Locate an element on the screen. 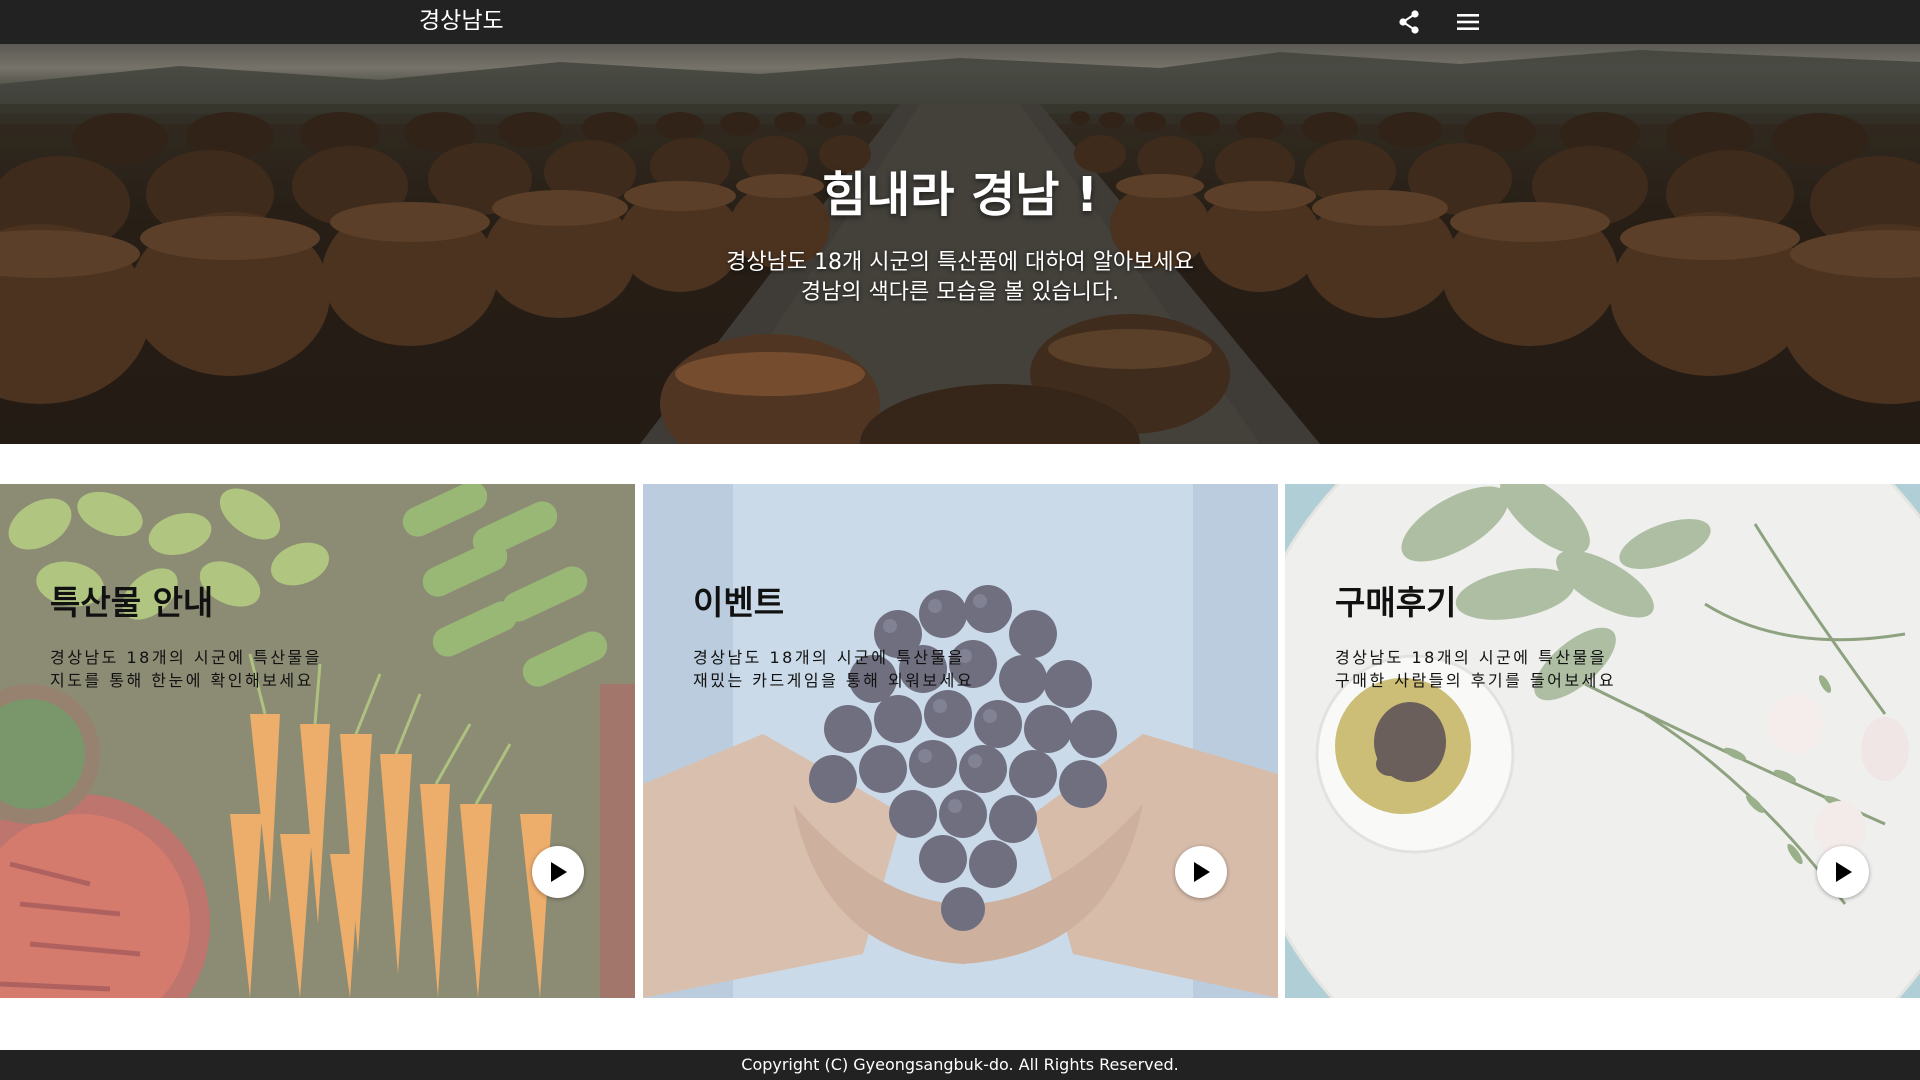  card-description-line-2: 지도를 통해 한눈에 확인해보세요 is located at coordinates (182, 680).